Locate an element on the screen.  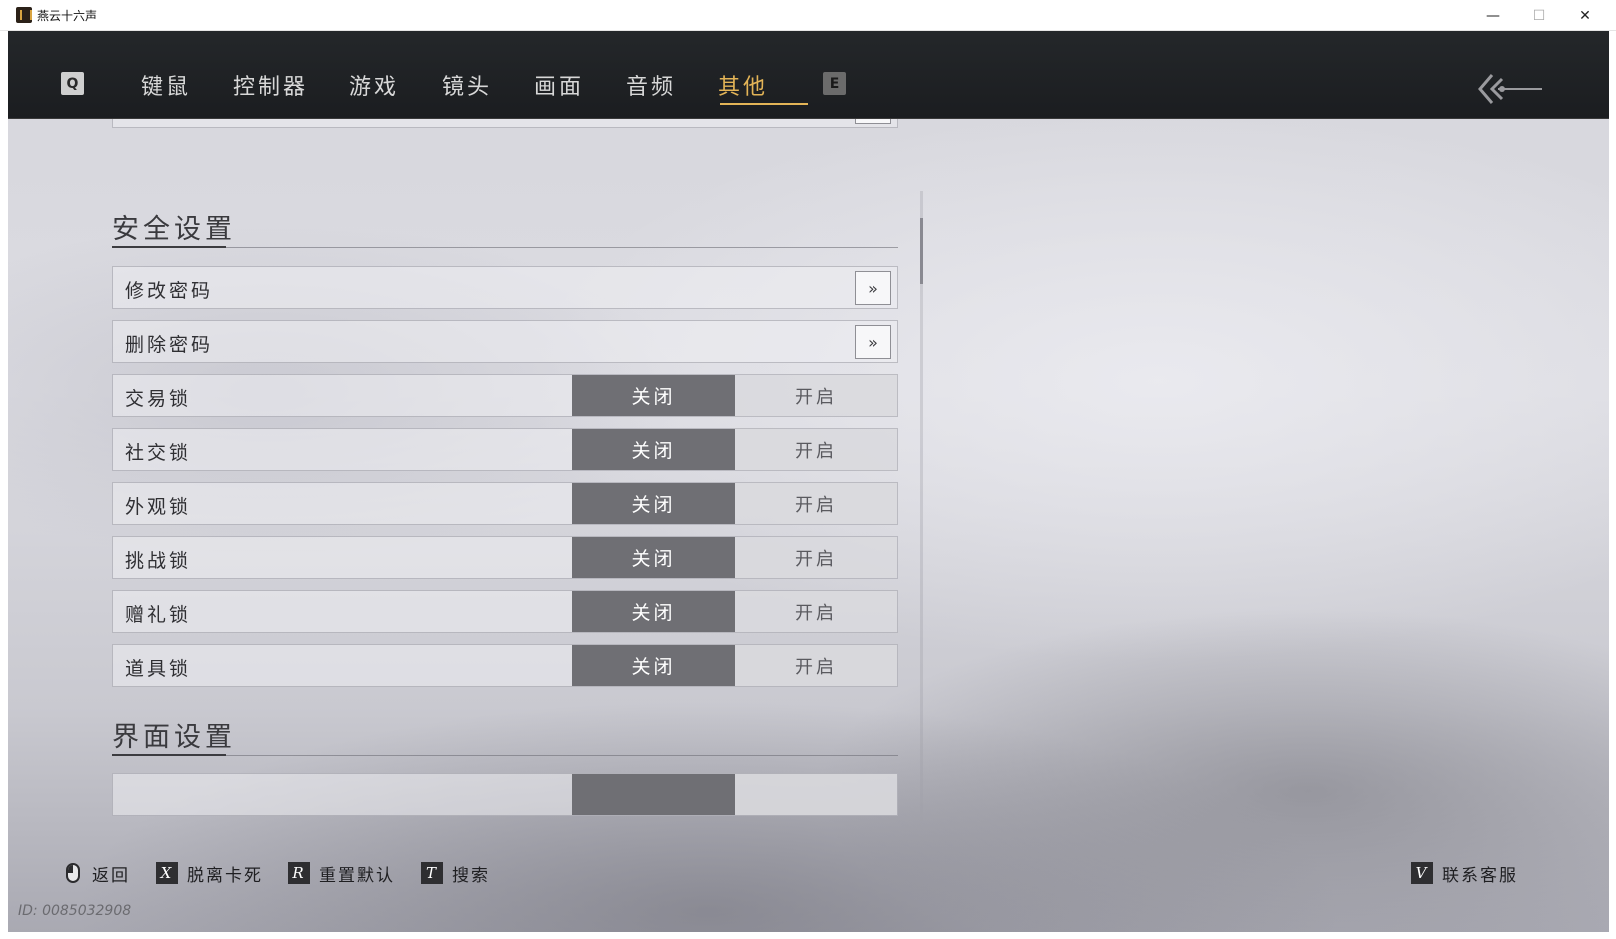
challenge-lock-on-button: 开启 is located at coordinates (816, 557).